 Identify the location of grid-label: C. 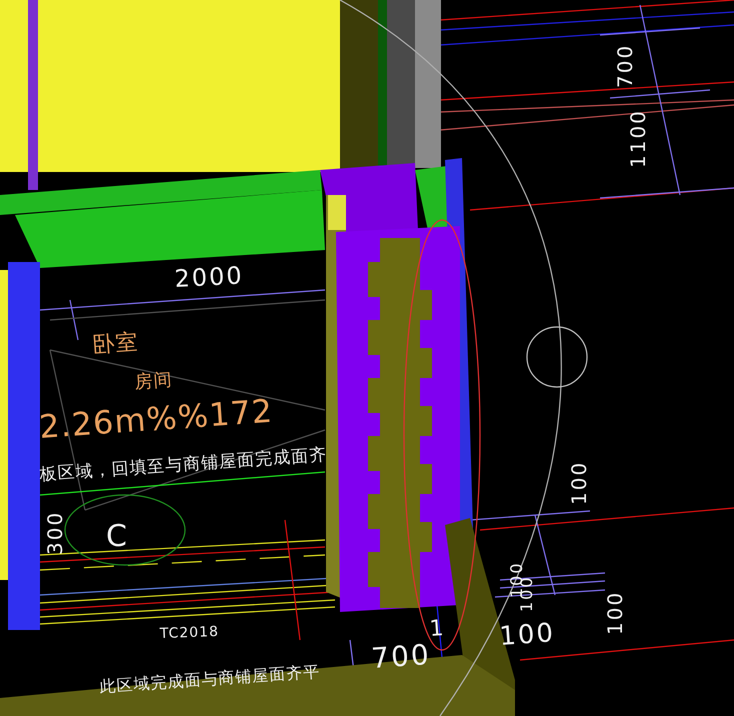
(117, 536).